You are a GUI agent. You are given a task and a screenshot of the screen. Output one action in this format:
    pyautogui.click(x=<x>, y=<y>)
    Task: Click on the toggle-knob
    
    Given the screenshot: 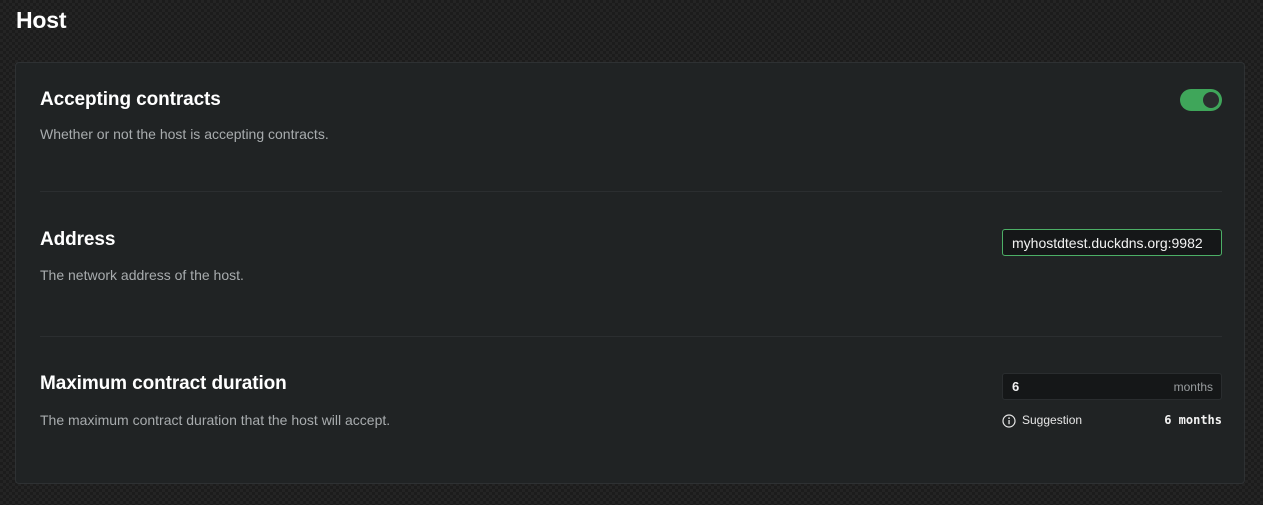 What is the action you would take?
    pyautogui.click(x=1211, y=100)
    